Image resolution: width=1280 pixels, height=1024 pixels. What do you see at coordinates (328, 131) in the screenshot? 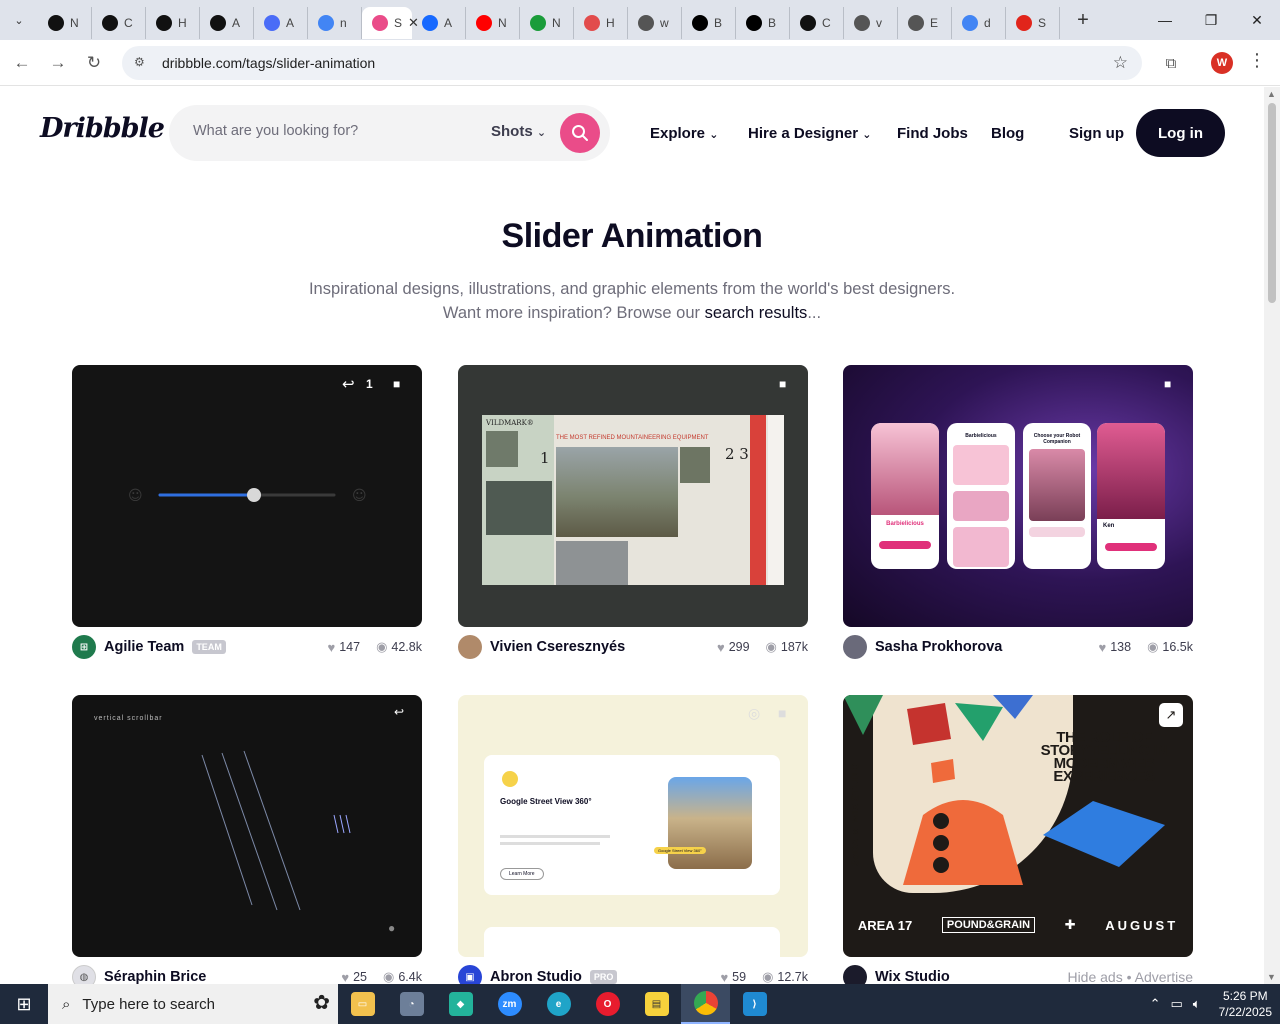
I see `search-input` at bounding box center [328, 131].